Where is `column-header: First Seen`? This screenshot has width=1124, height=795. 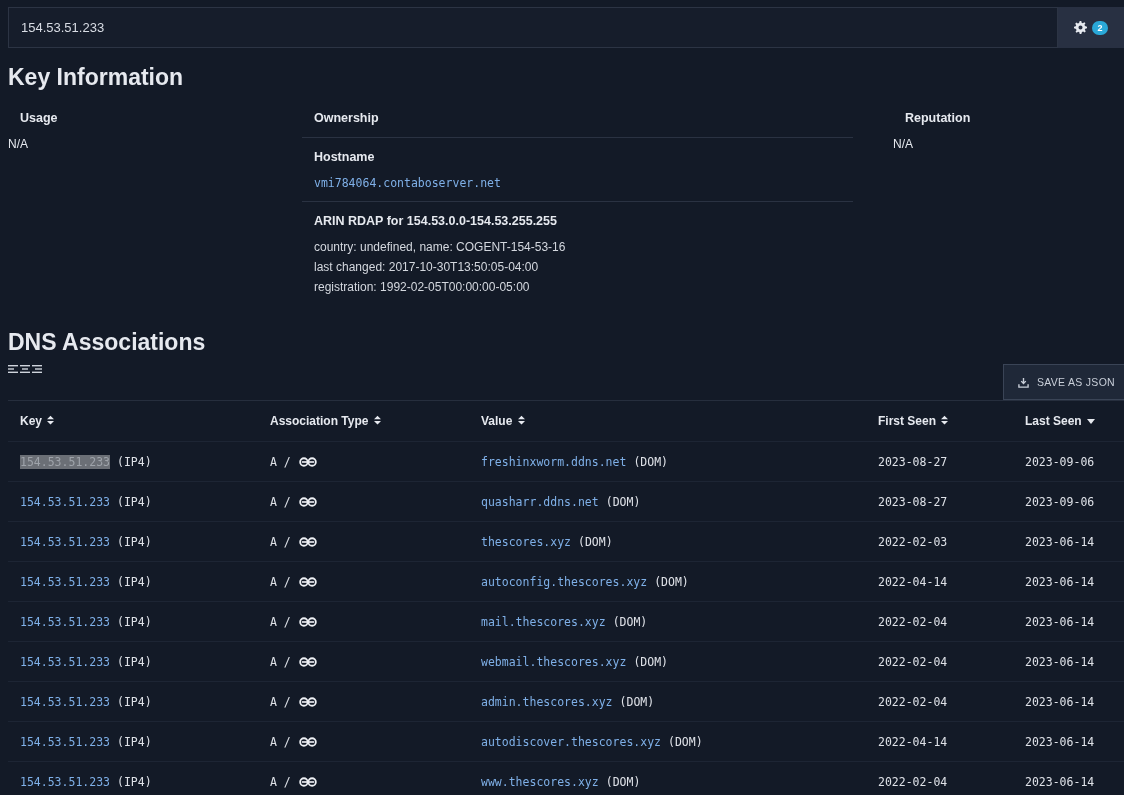 column-header: First Seen is located at coordinates (939, 421).